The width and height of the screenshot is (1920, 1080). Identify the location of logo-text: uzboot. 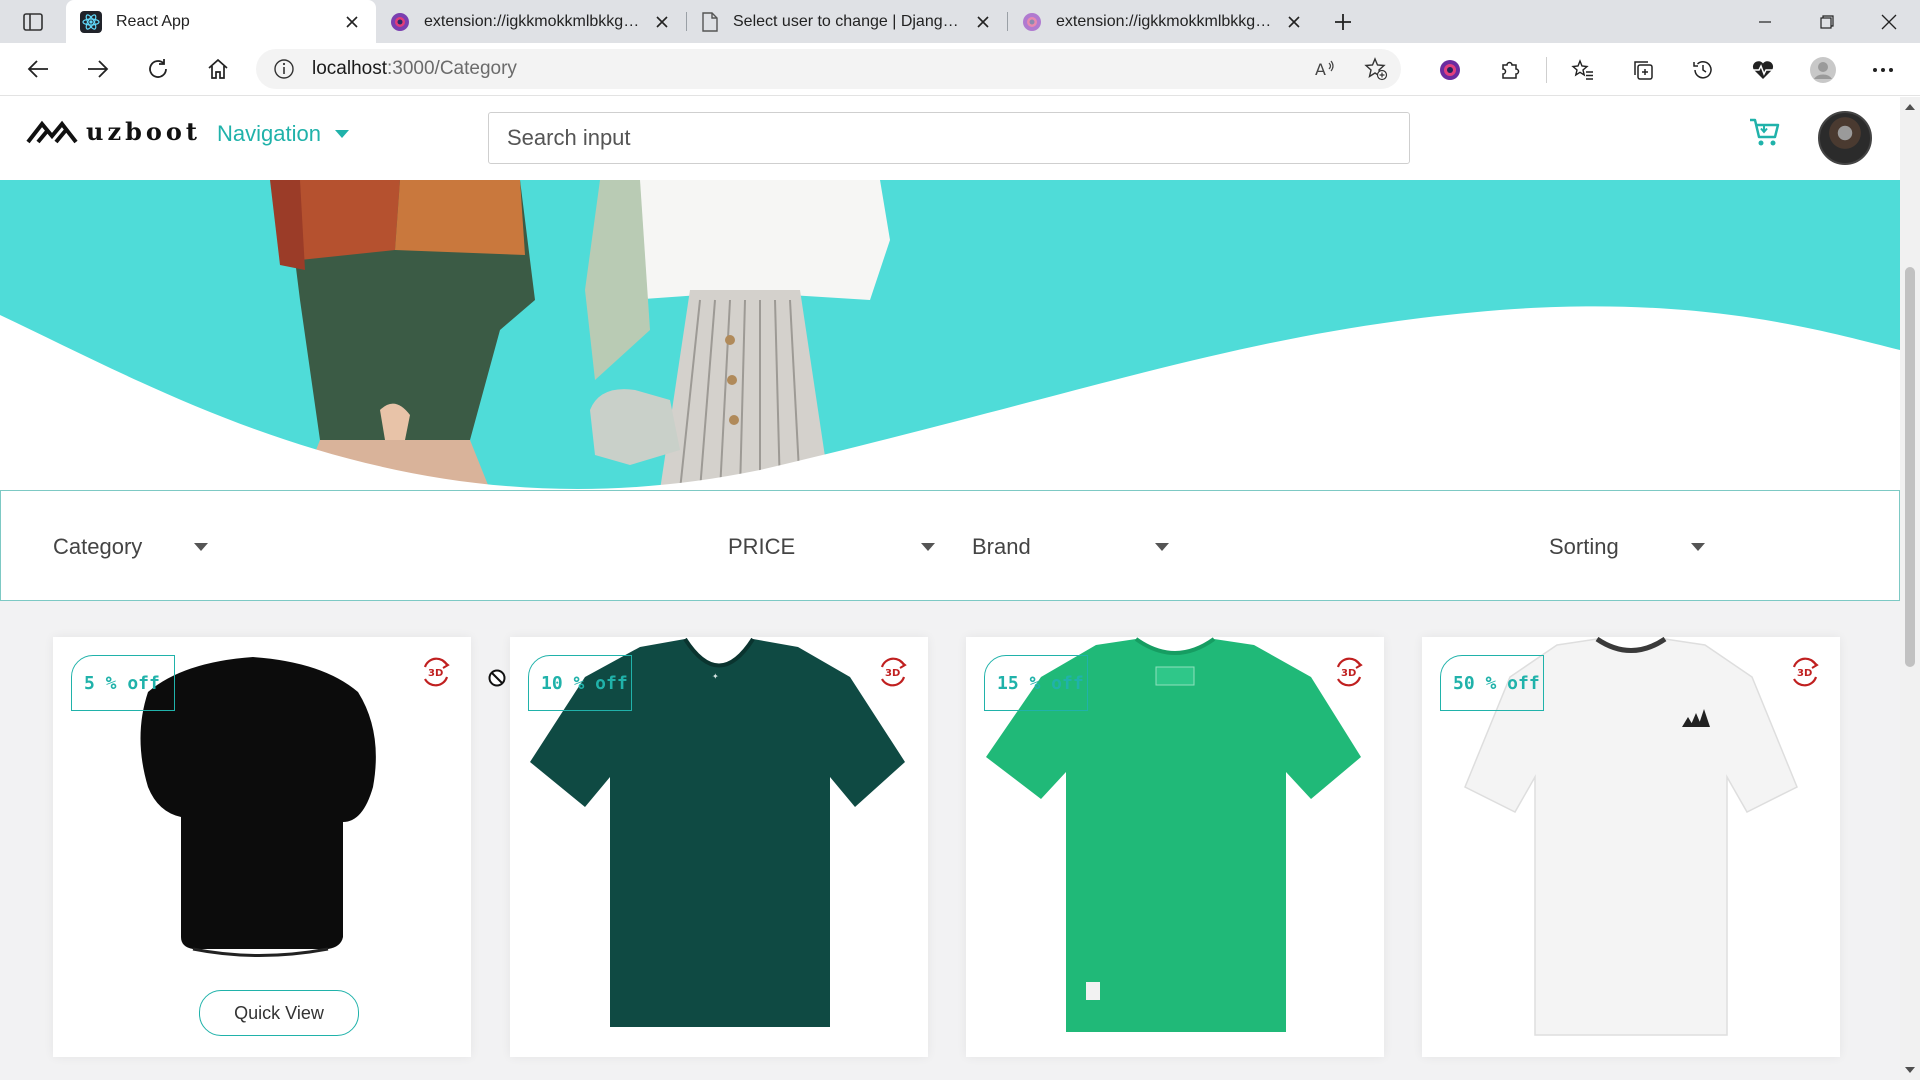
(143, 131).